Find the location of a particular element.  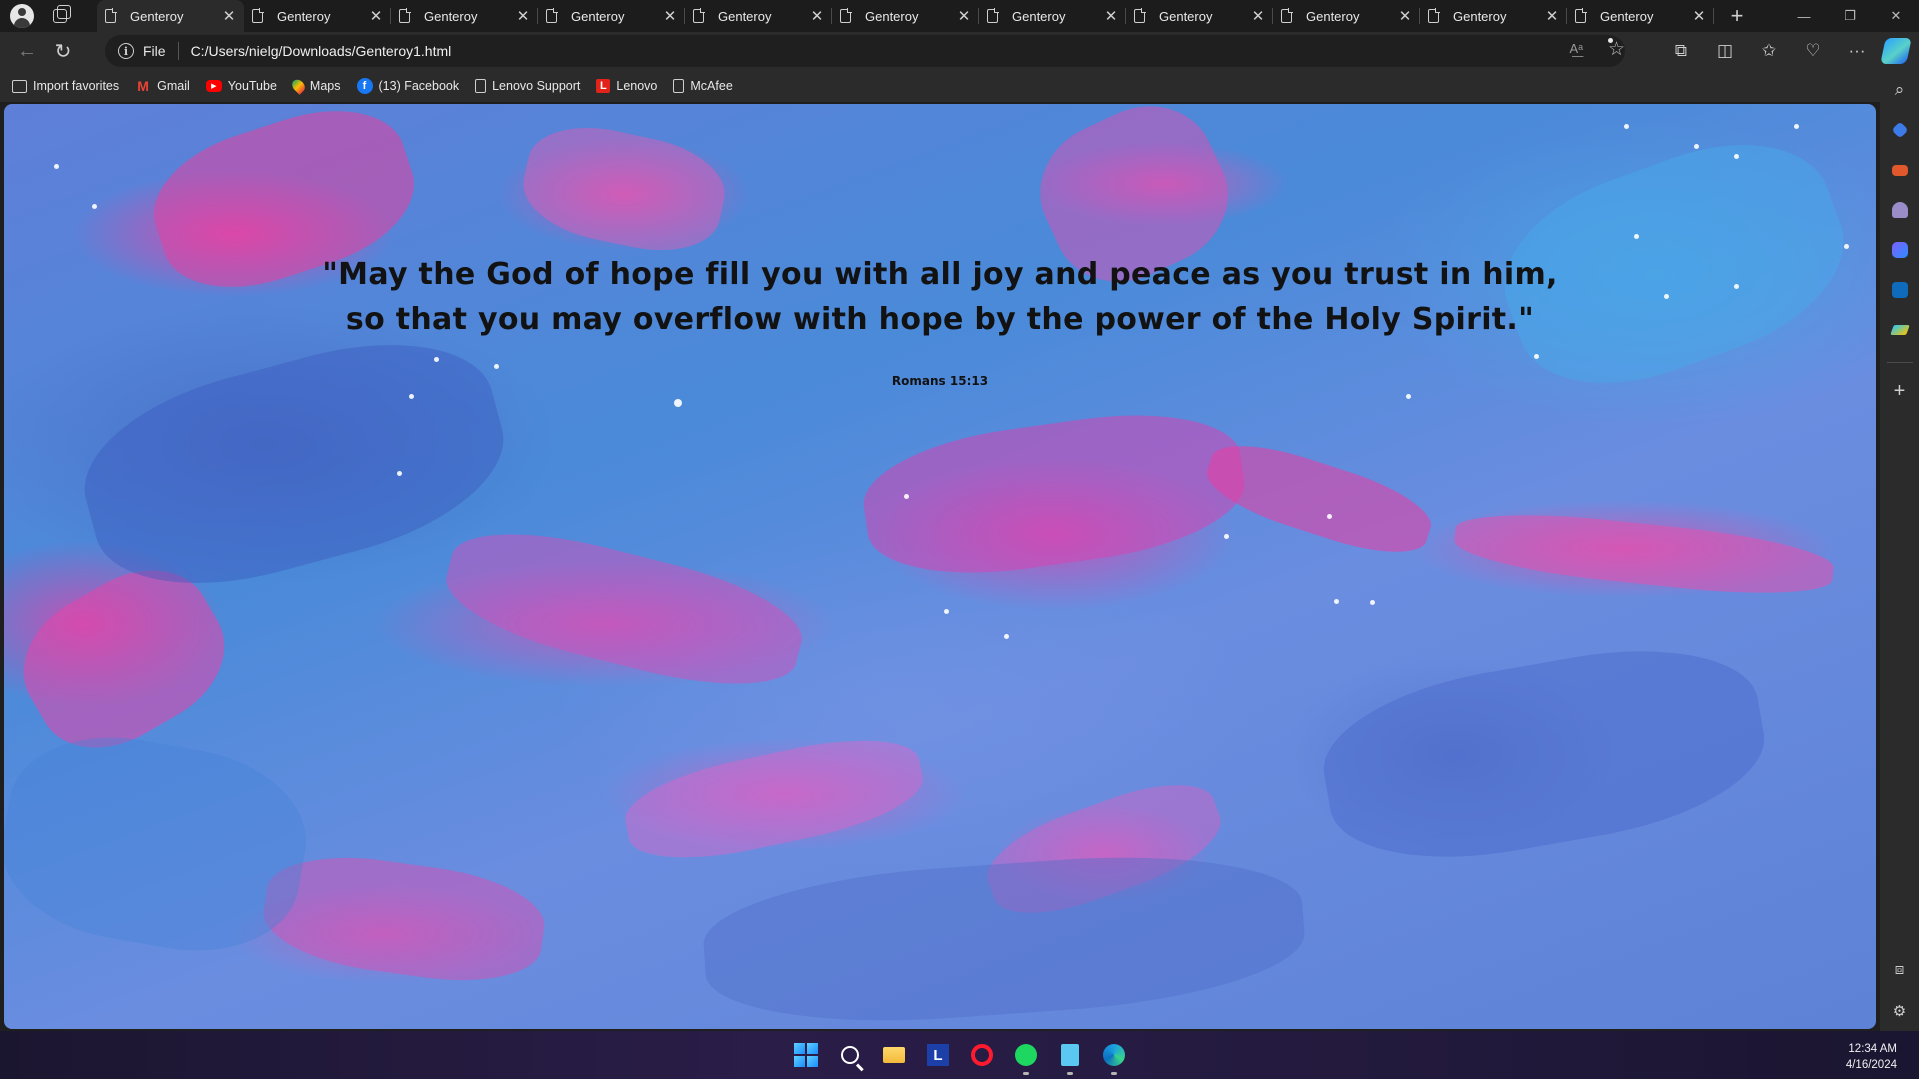

refresh-button: ↻ is located at coordinates (63, 51).